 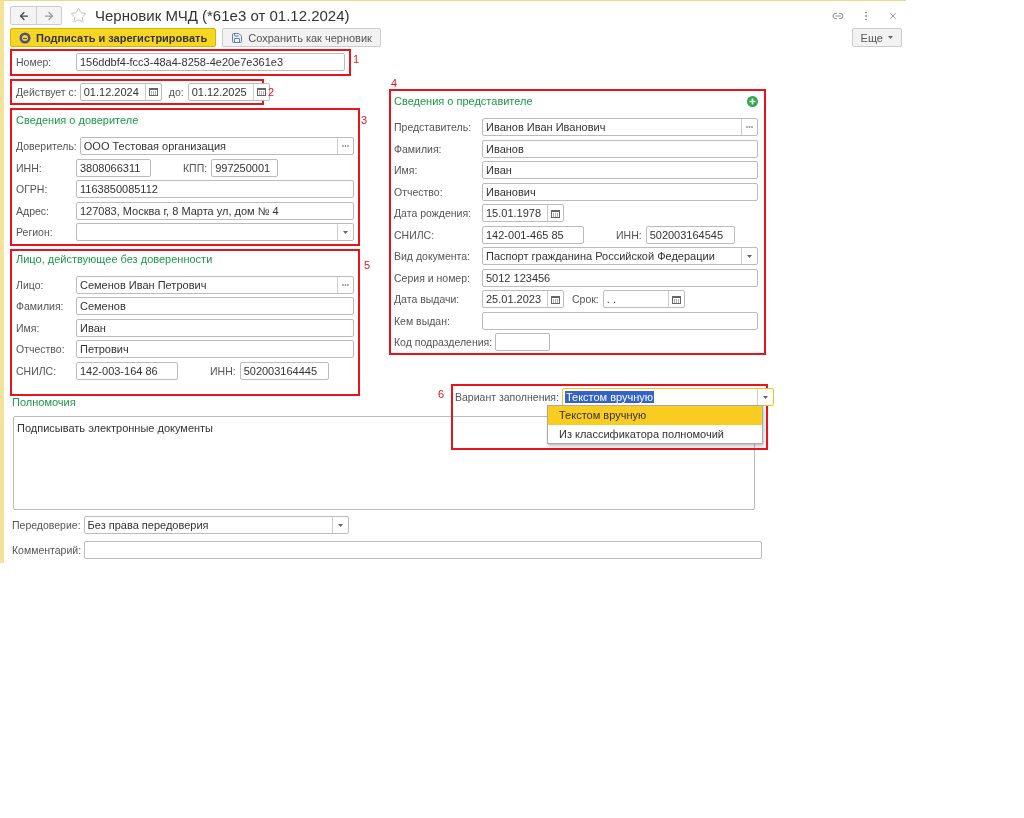 What do you see at coordinates (195, 167) in the screenshot?
I see `field-label: КПП:` at bounding box center [195, 167].